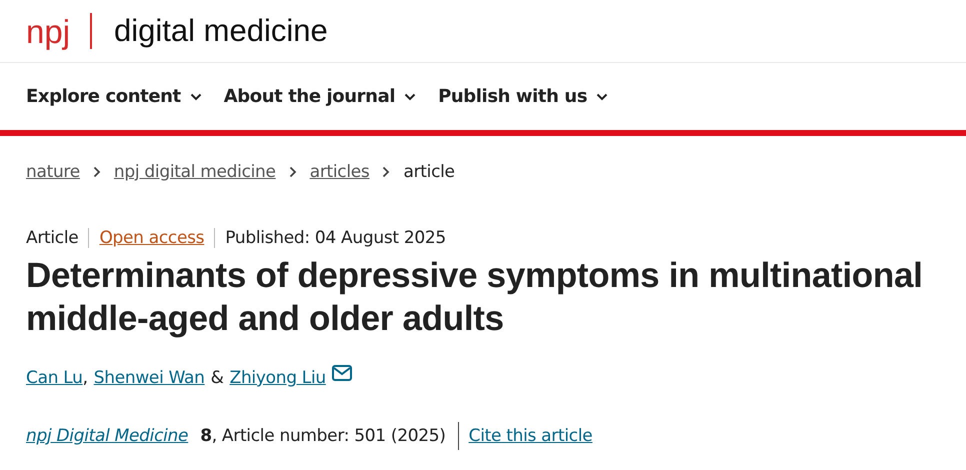  What do you see at coordinates (429, 172) in the screenshot?
I see `breadcrumb-current: article` at bounding box center [429, 172].